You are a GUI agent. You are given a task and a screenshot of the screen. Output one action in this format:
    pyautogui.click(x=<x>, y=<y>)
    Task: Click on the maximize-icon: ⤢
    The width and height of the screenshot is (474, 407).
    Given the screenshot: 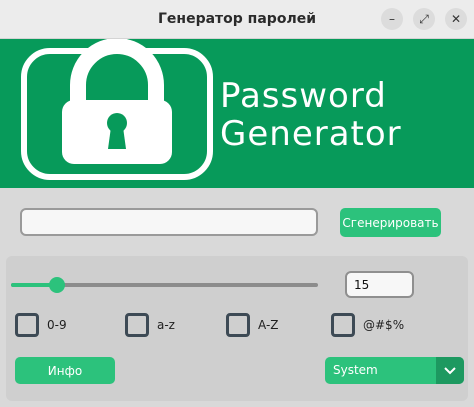 What is the action you would take?
    pyautogui.click(x=424, y=18)
    